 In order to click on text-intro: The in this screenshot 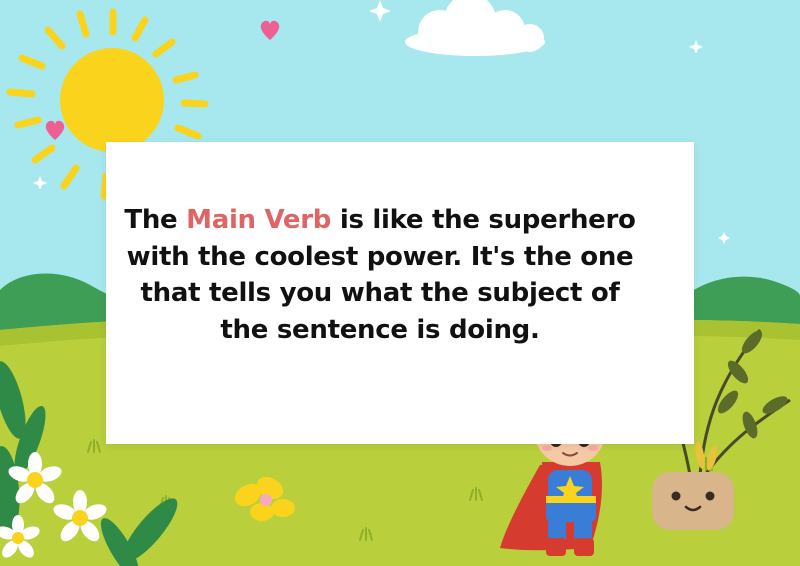, I will do `click(155, 220)`.